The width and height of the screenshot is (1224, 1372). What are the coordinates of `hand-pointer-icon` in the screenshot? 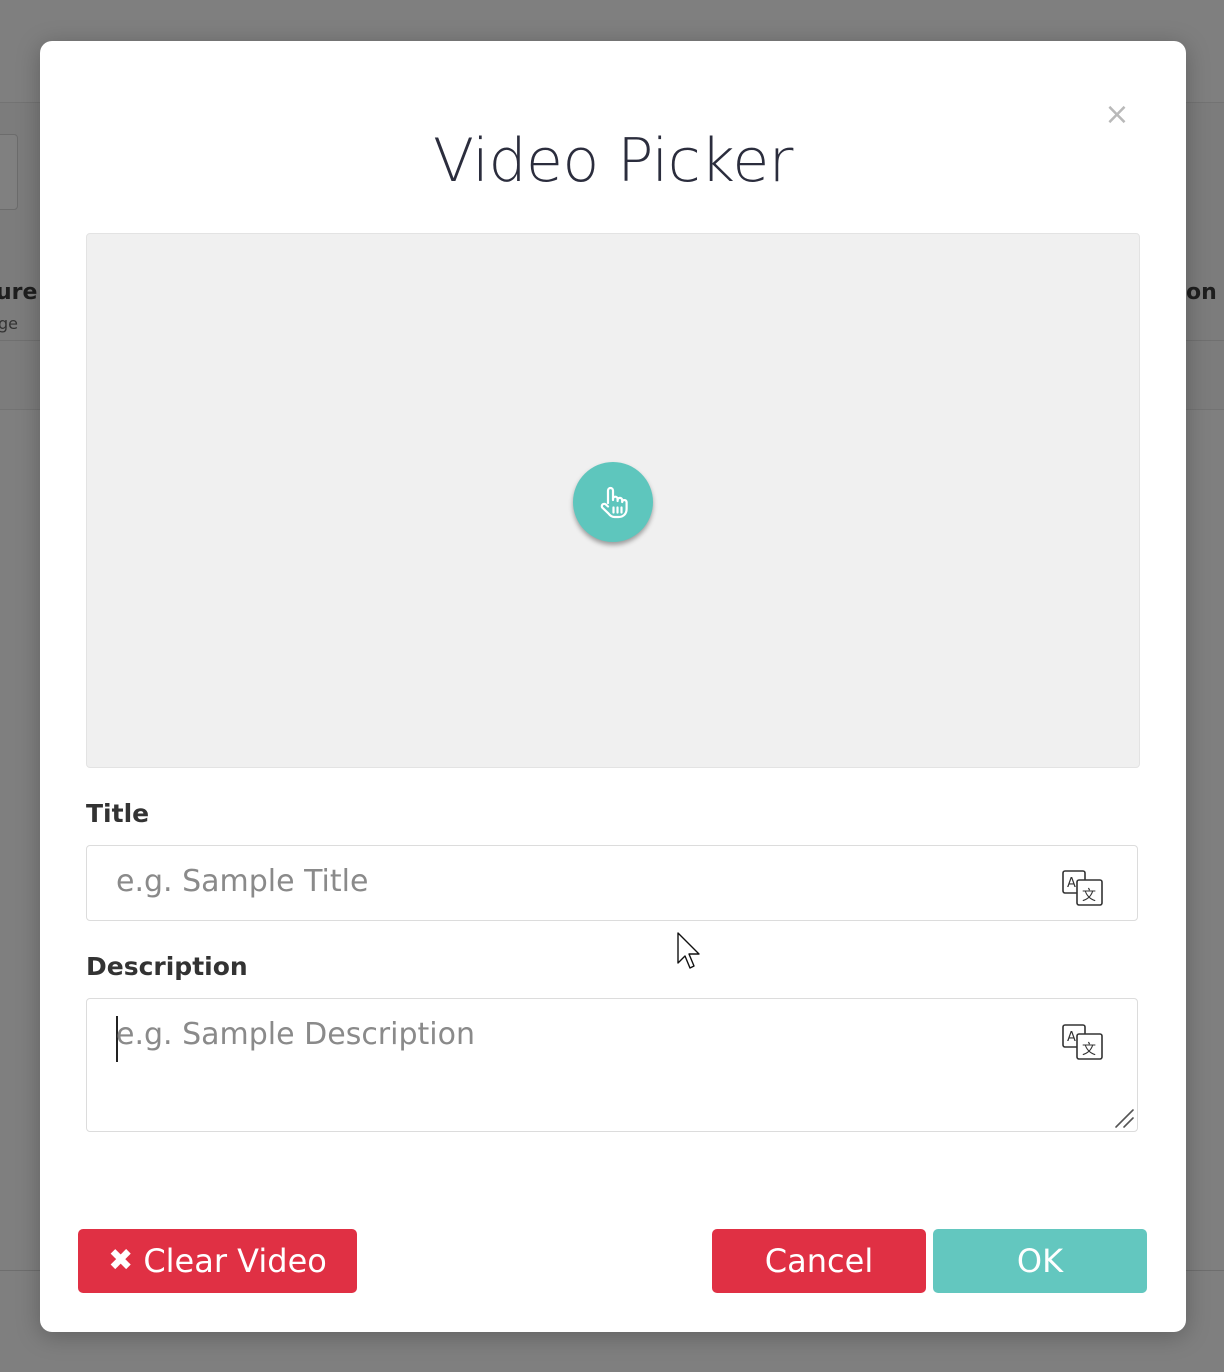 It's located at (614, 502).